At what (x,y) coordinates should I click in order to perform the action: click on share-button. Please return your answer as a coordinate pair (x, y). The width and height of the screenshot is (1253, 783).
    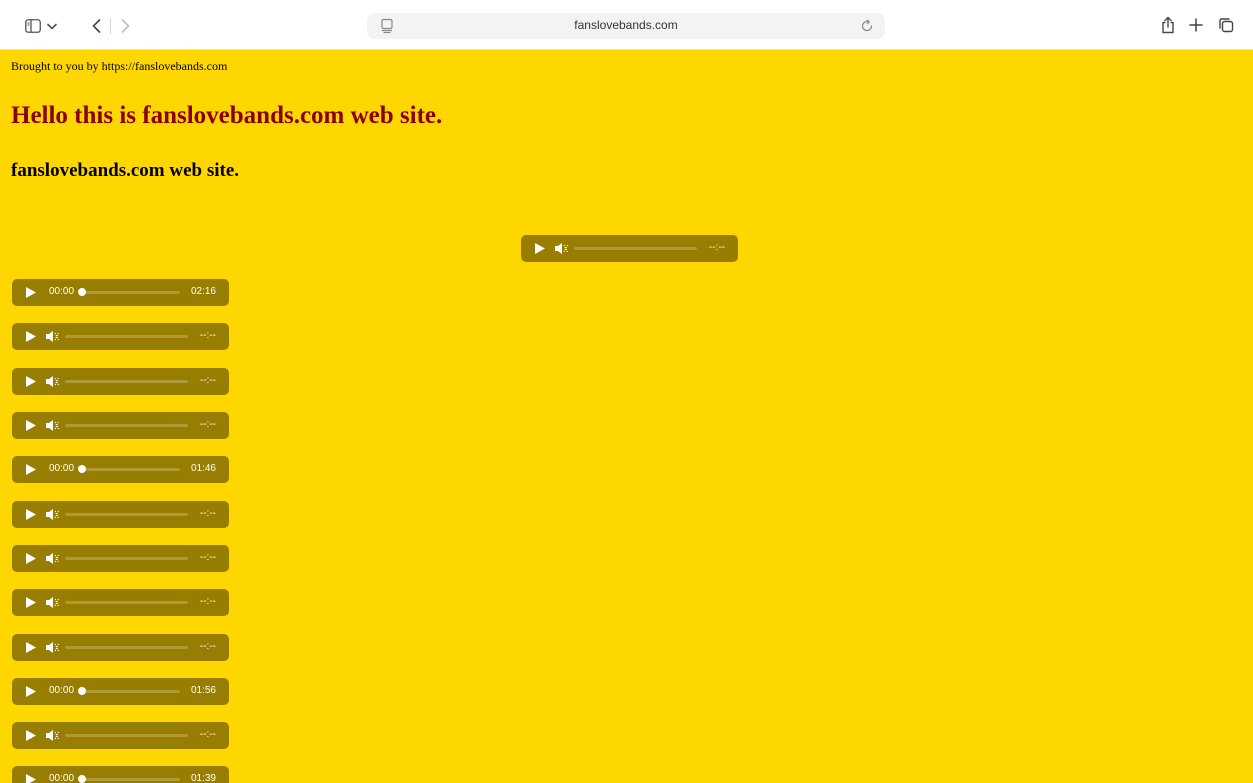
    Looking at the image, I should click on (1168, 25).